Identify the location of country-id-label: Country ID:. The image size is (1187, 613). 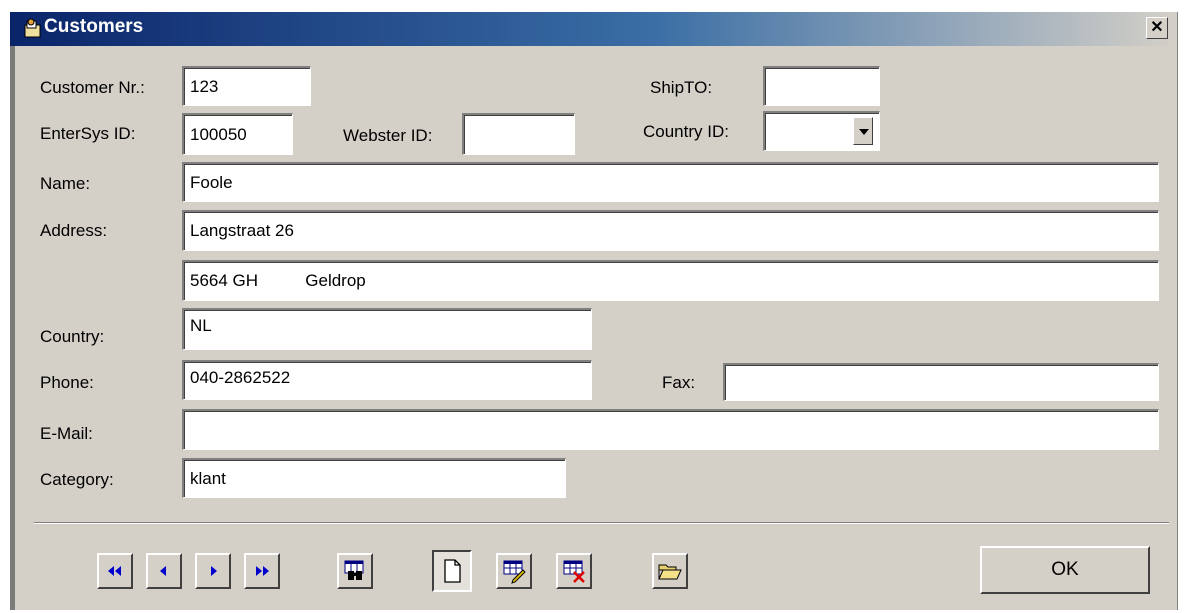
(686, 131).